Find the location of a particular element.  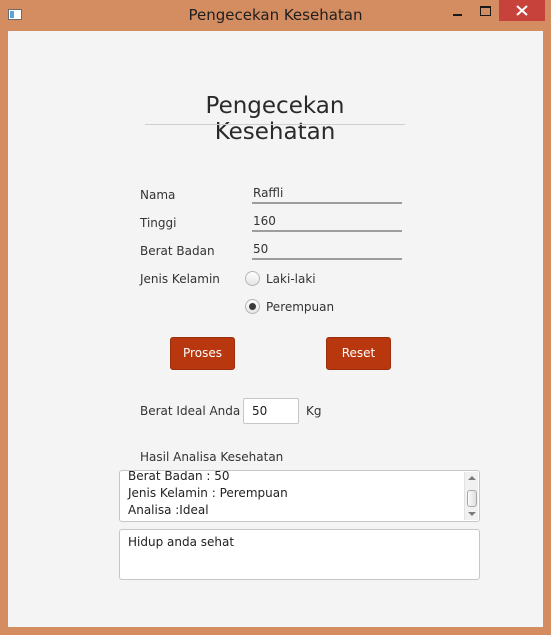

name-field: Raffli is located at coordinates (327, 194).